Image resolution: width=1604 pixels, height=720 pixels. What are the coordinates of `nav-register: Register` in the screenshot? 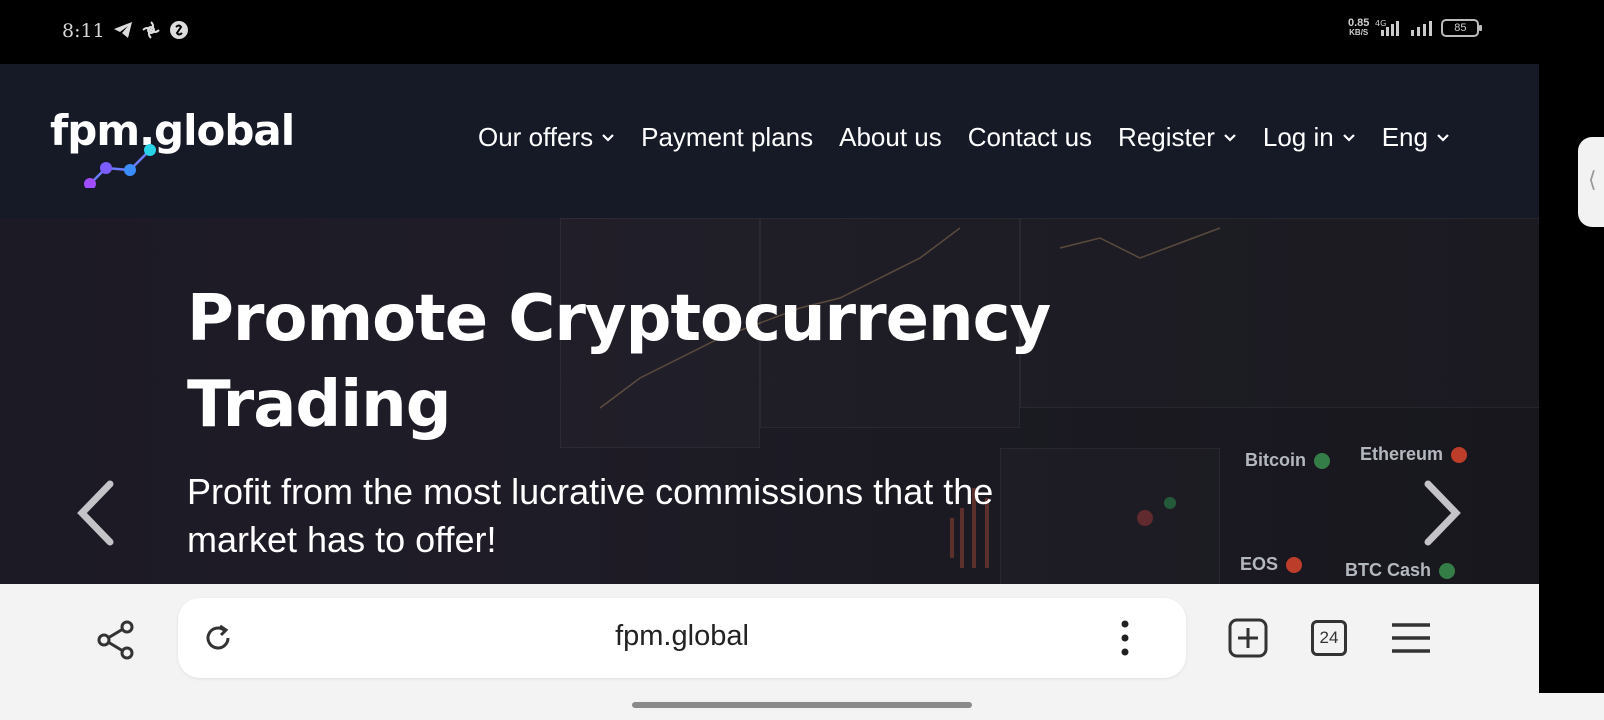 It's located at (1177, 137).